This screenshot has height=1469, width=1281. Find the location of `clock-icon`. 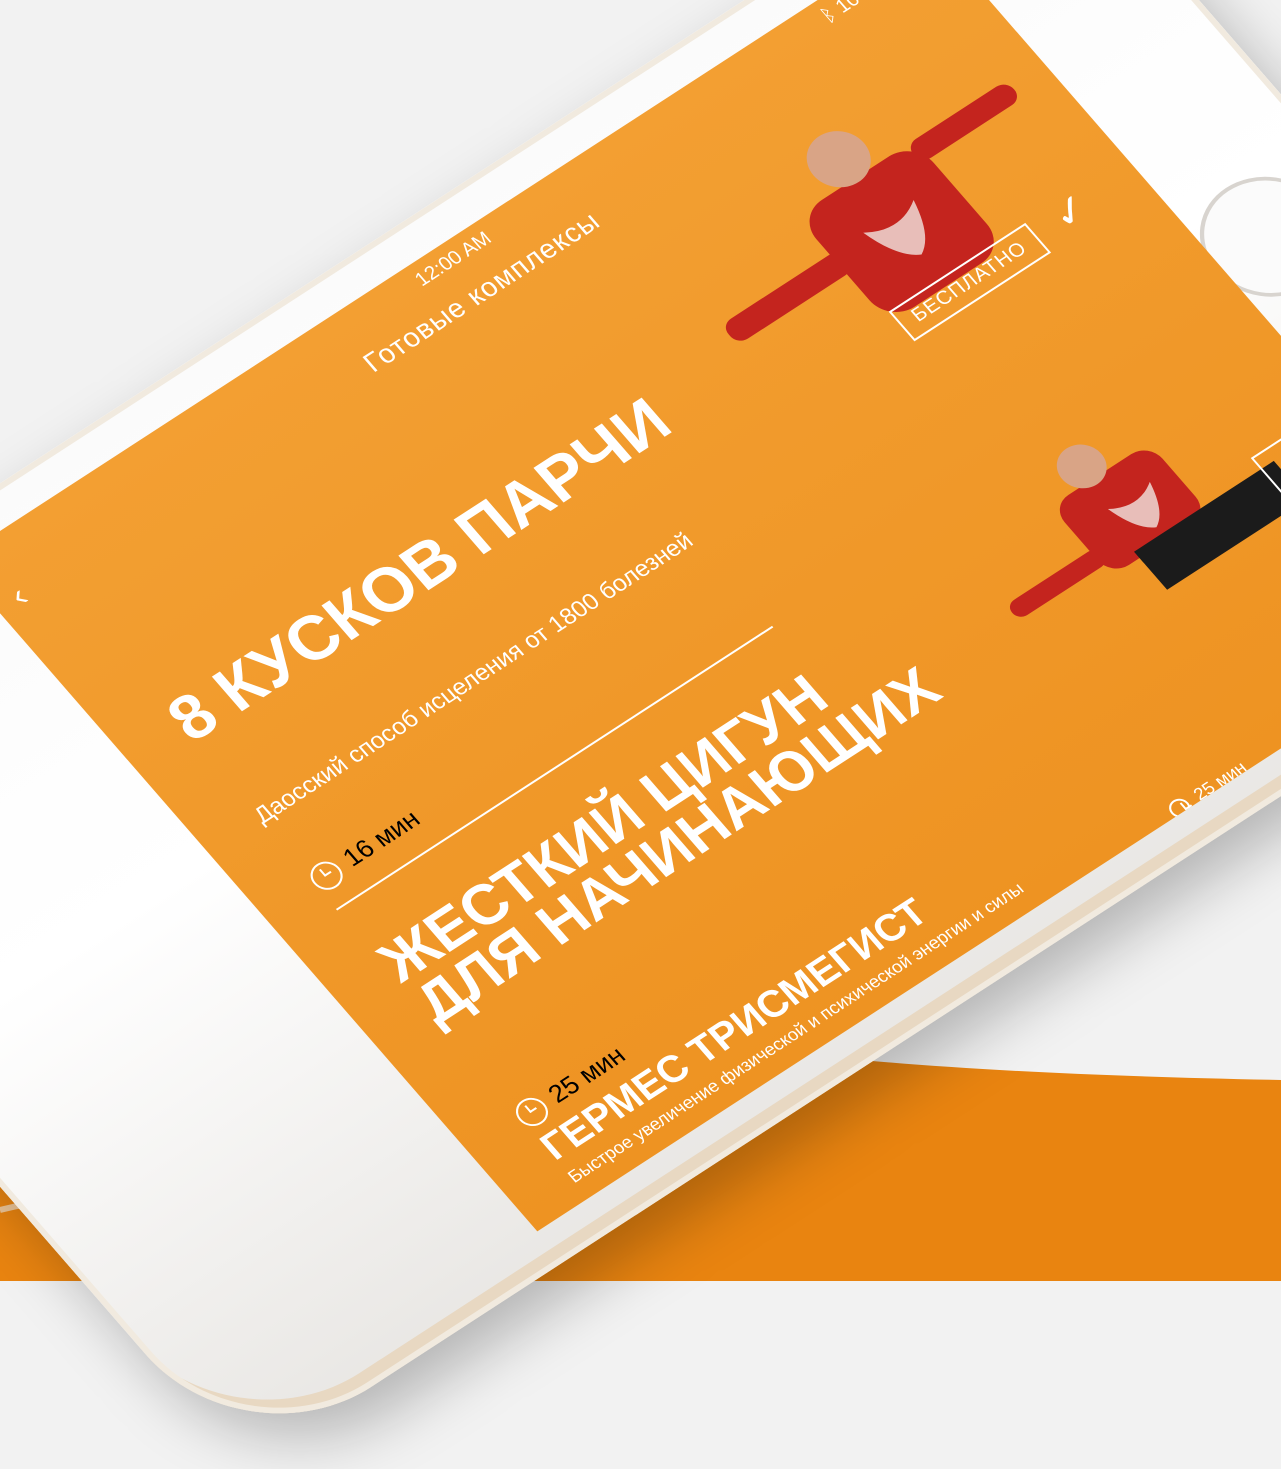

clock-icon is located at coordinates (327, 876).